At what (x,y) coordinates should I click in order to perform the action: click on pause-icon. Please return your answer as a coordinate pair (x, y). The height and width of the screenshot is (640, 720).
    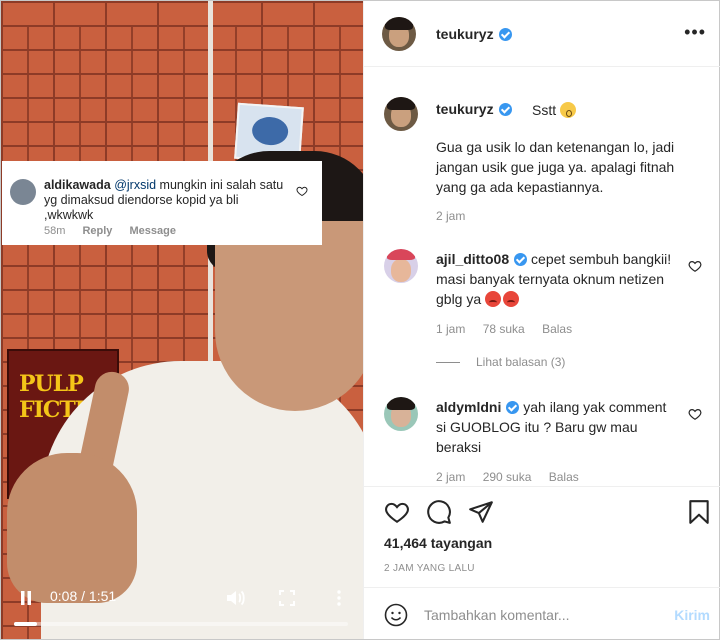
    Looking at the image, I should click on (26, 598).